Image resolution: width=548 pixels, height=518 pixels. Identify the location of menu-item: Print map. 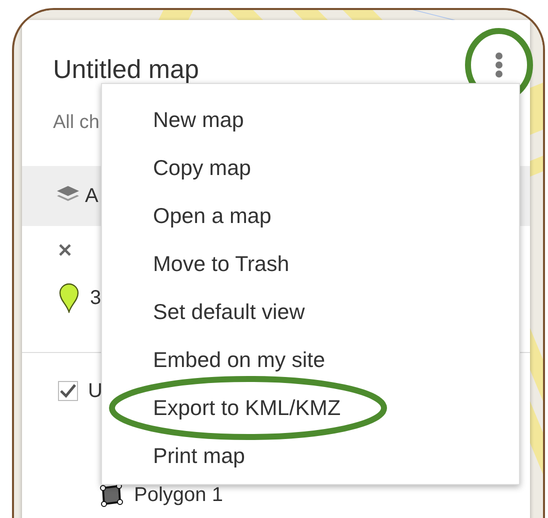
(310, 456).